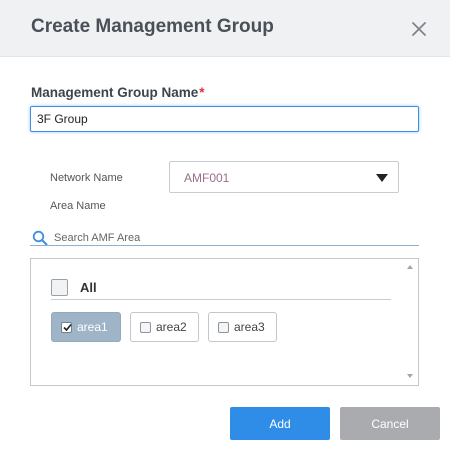 This screenshot has height=461, width=450. Describe the element at coordinates (202, 92) in the screenshot. I see `required-marker: *` at that location.